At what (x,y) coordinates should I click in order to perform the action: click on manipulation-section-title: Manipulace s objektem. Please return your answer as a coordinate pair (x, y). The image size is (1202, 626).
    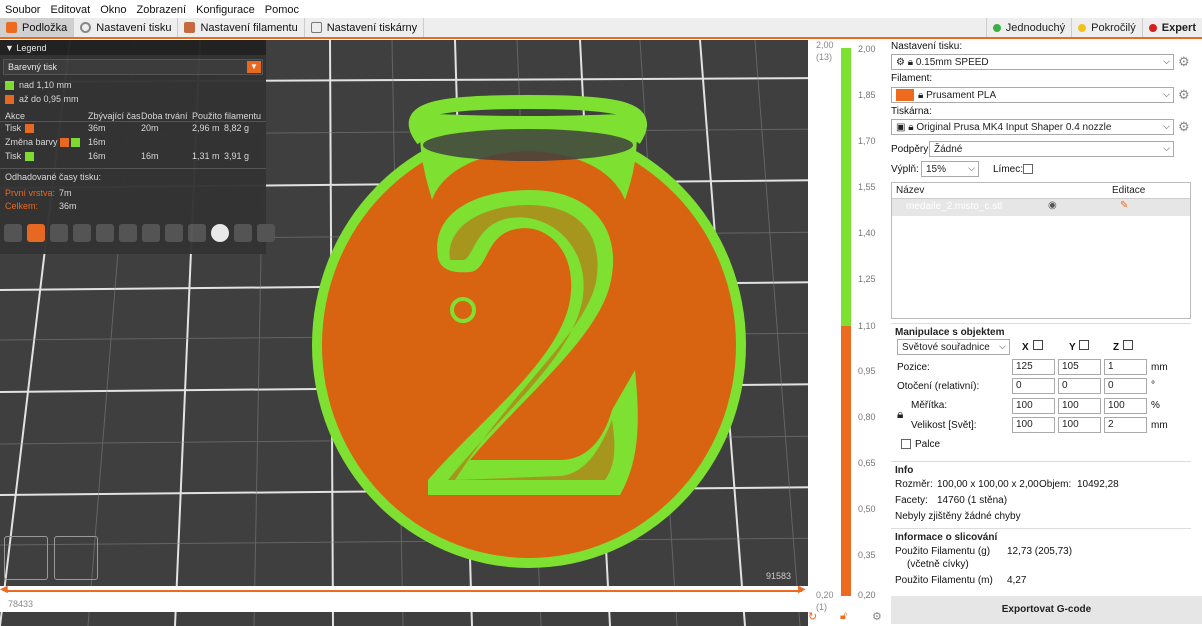
    Looking at the image, I should click on (1041, 330).